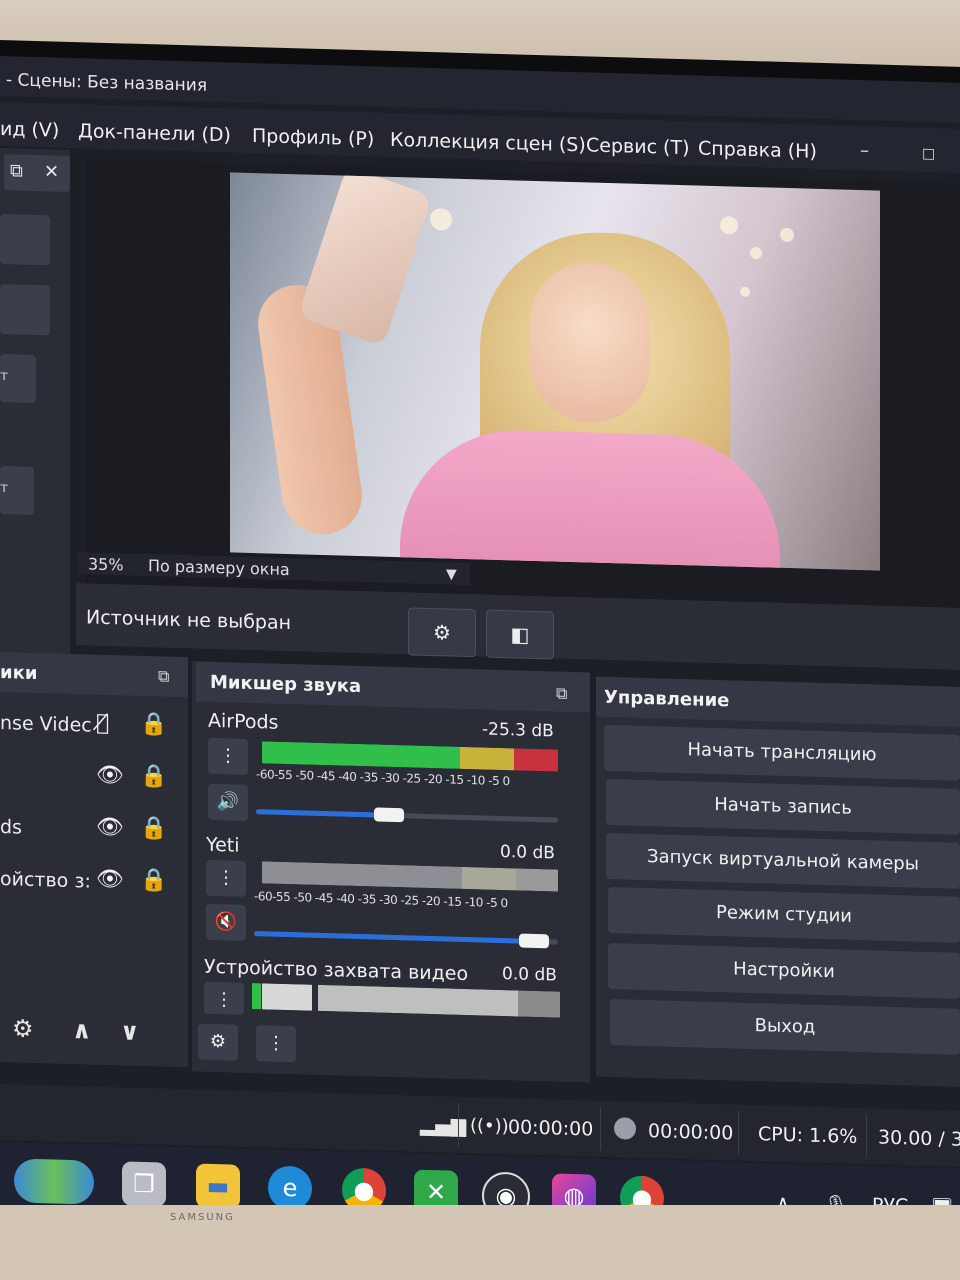 The image size is (960, 1280). What do you see at coordinates (130, 1031) in the screenshot?
I see `move-down-icon: ∨` at bounding box center [130, 1031].